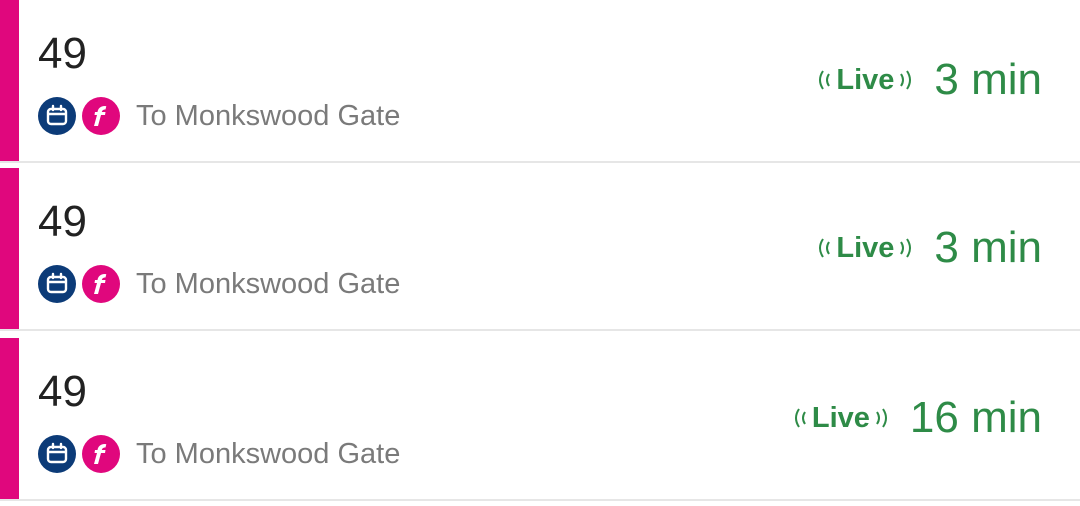 The height and width of the screenshot is (506, 1080). Describe the element at coordinates (975, 417) in the screenshot. I see `arrival-time: 16 min` at that location.